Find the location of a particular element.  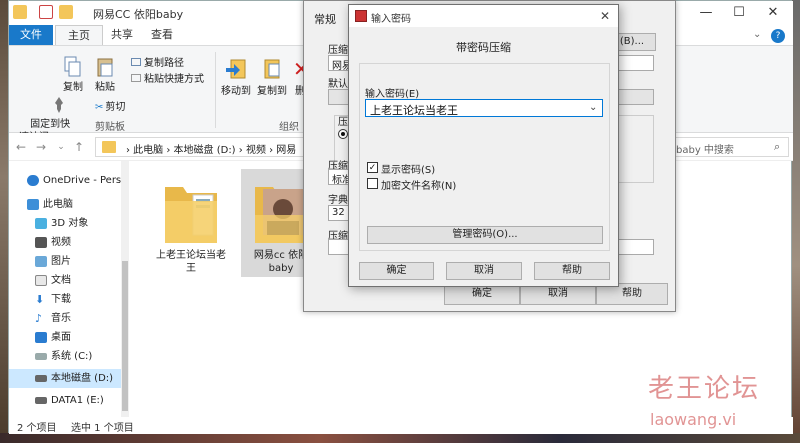

clipboard-group-label: 剪贴板 is located at coordinates (110, 127).